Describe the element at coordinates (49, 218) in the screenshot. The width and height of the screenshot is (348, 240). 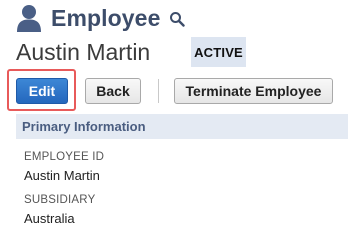
I see `subsidiary-value: Australia` at that location.